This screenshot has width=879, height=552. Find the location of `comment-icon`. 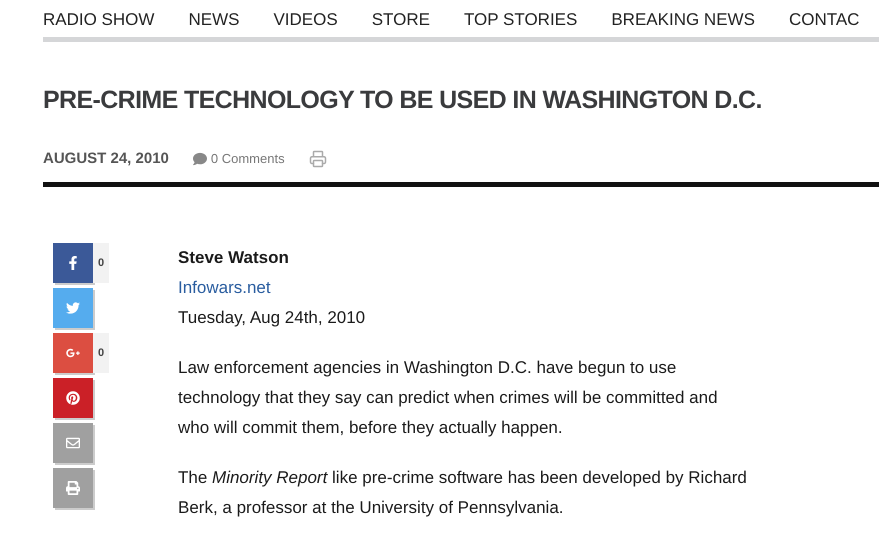

comment-icon is located at coordinates (199, 159).